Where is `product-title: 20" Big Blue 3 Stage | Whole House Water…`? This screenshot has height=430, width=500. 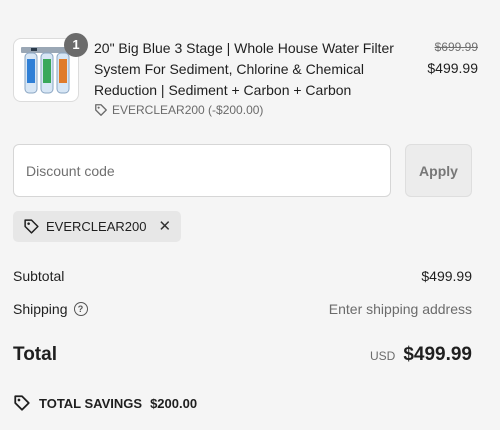
product-title: 20" Big Blue 3 Stage | Whole House Water… is located at coordinates (244, 69).